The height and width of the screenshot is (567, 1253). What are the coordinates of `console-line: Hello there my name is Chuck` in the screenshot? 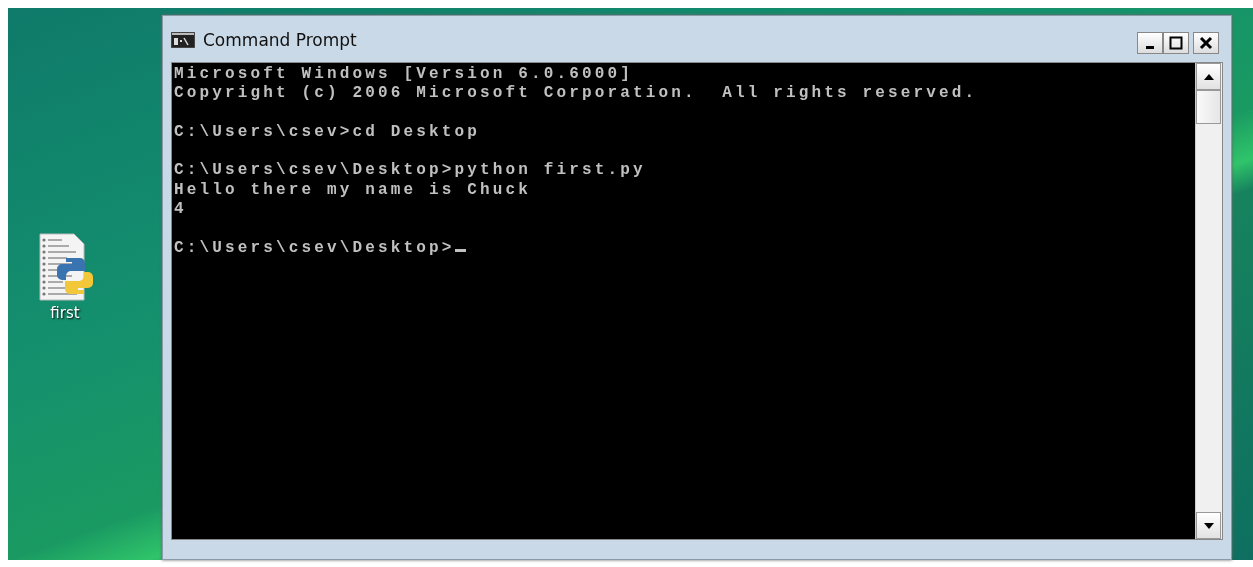 It's located at (353, 189).